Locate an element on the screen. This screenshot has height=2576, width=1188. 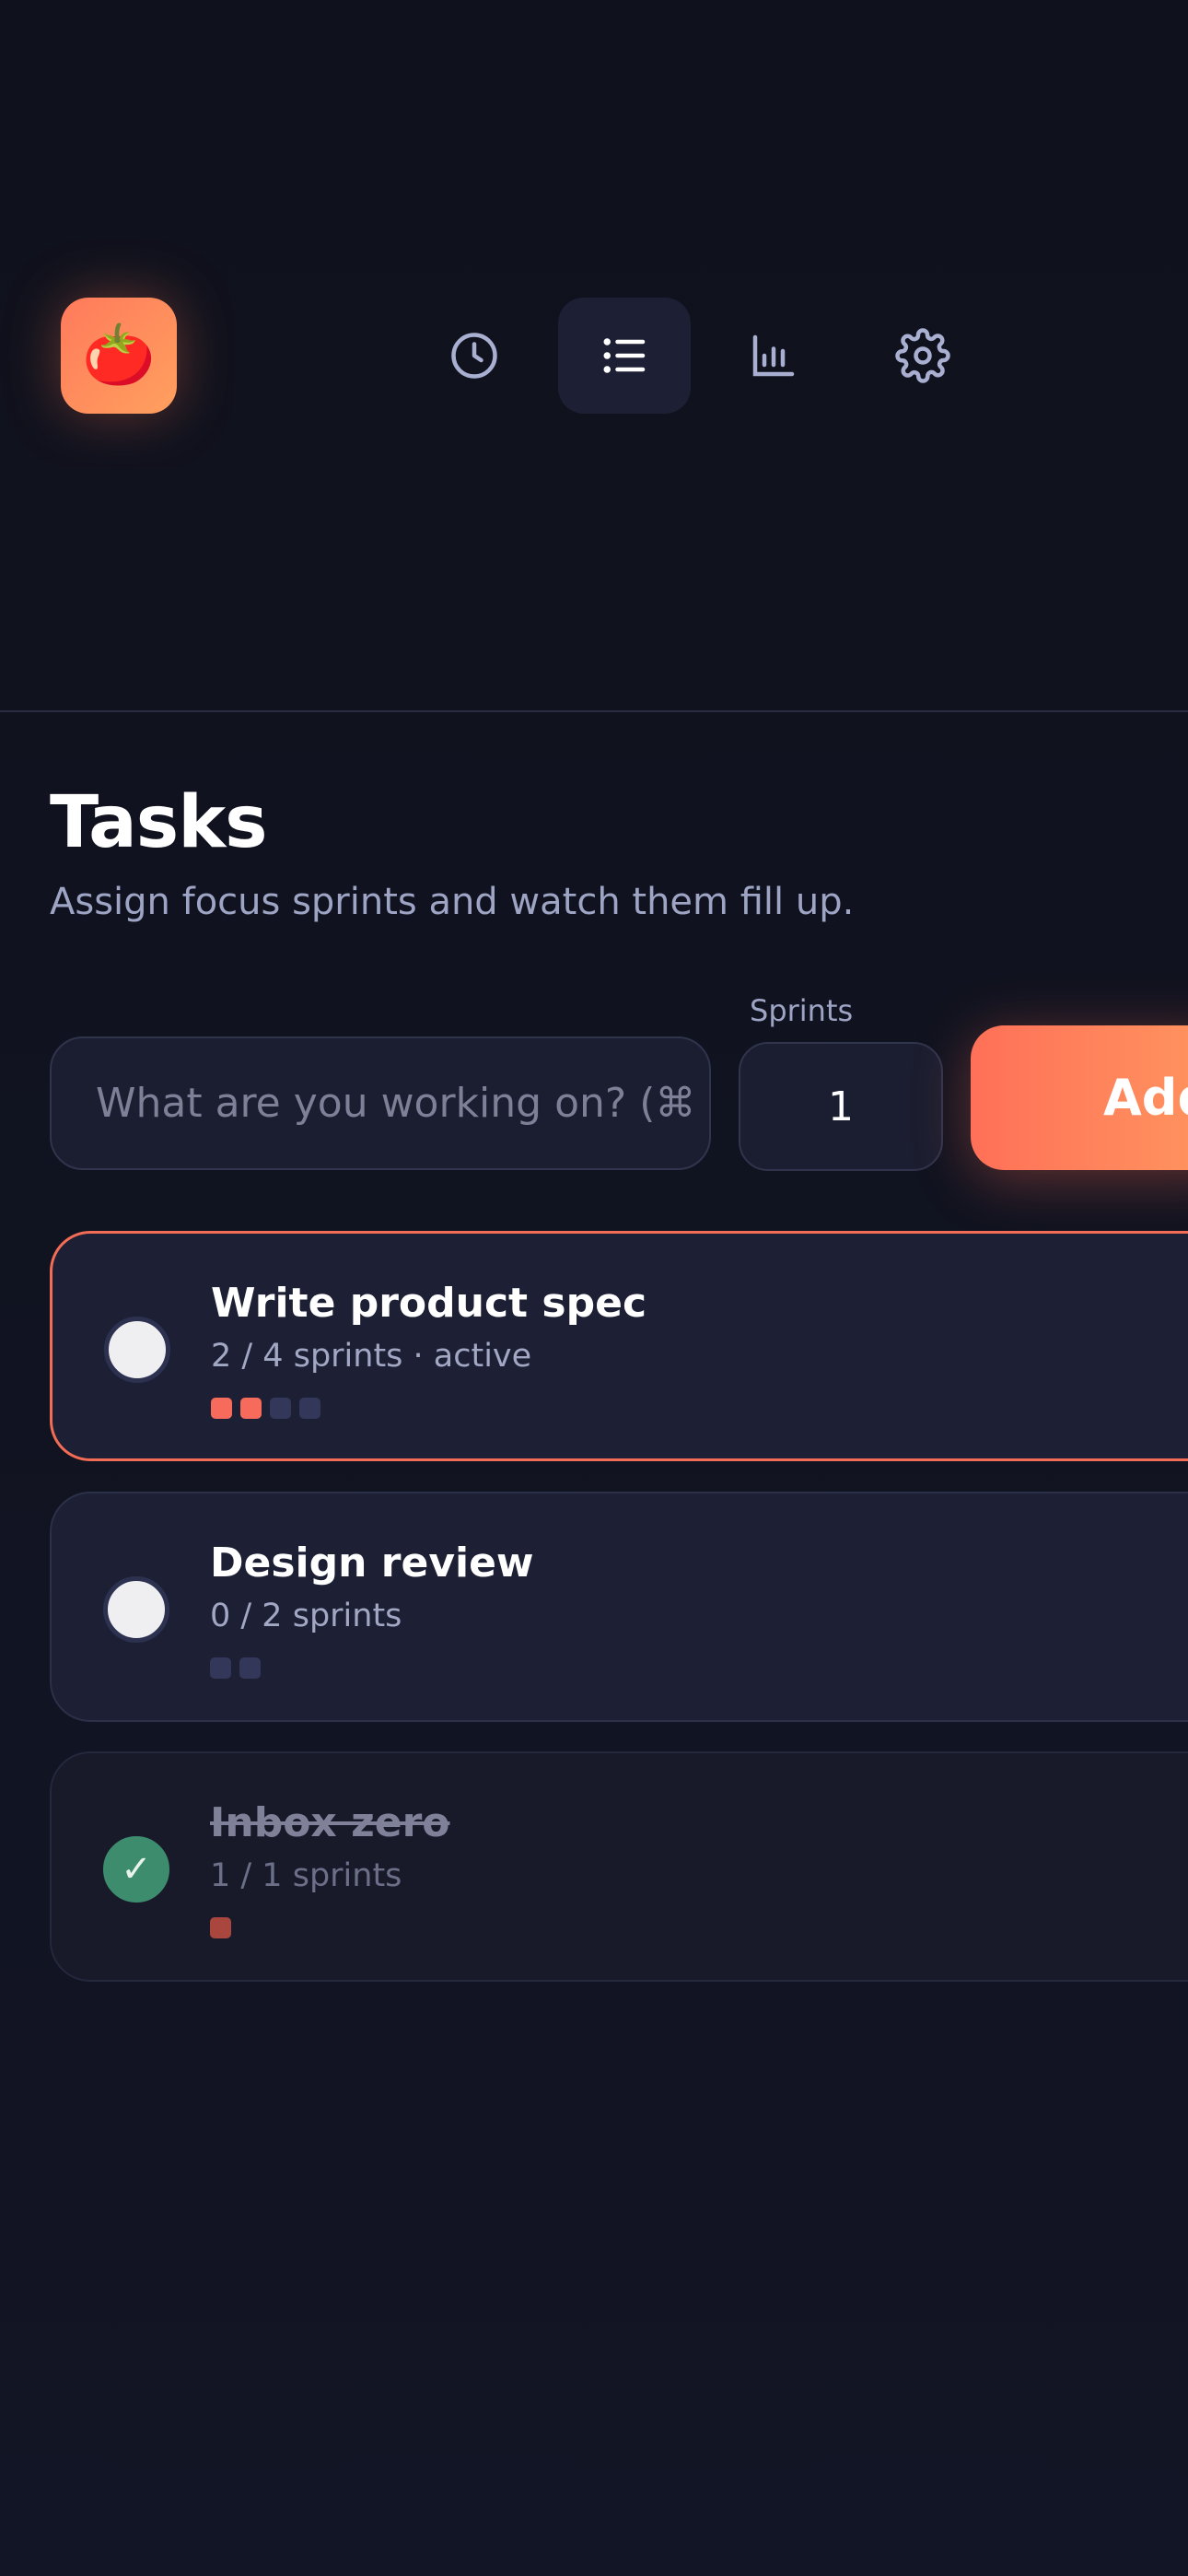
task-progress-text: 1 / 1 sprints is located at coordinates (306, 1875).